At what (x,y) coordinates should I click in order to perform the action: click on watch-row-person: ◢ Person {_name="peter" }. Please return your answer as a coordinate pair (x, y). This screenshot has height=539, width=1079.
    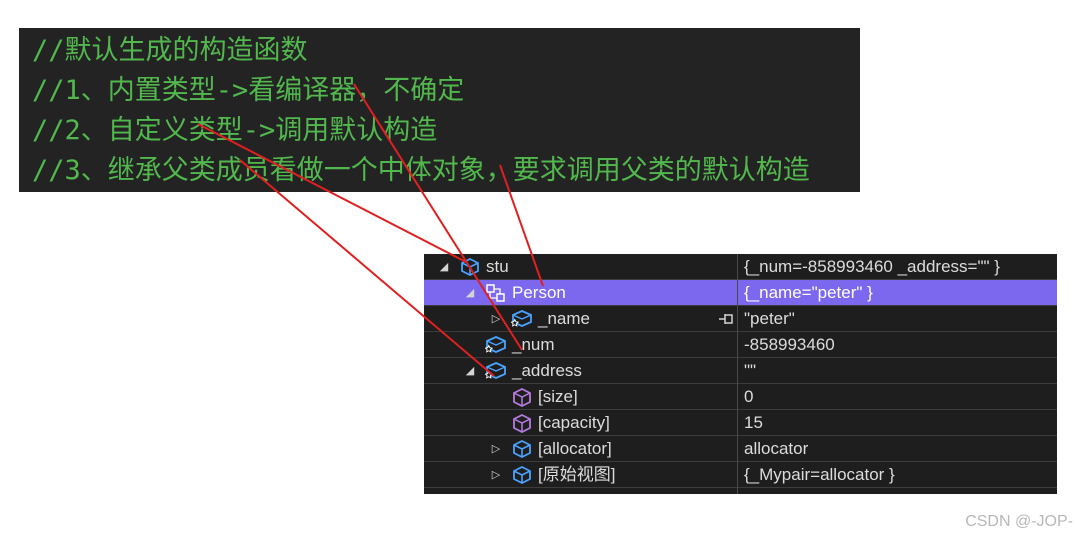
    Looking at the image, I should click on (740, 293).